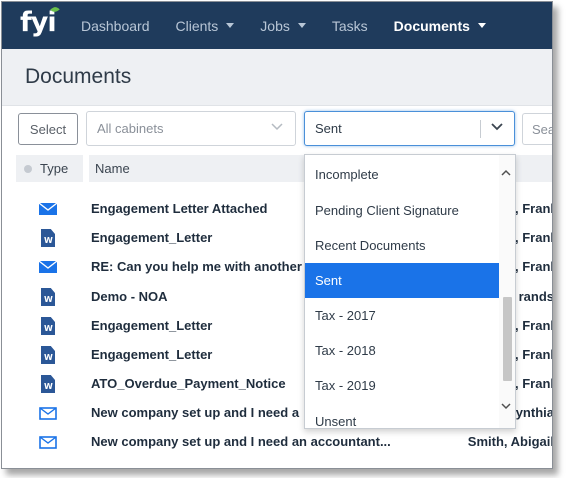 The width and height of the screenshot is (570, 478). I want to click on scroll-thumb, so click(507, 339).